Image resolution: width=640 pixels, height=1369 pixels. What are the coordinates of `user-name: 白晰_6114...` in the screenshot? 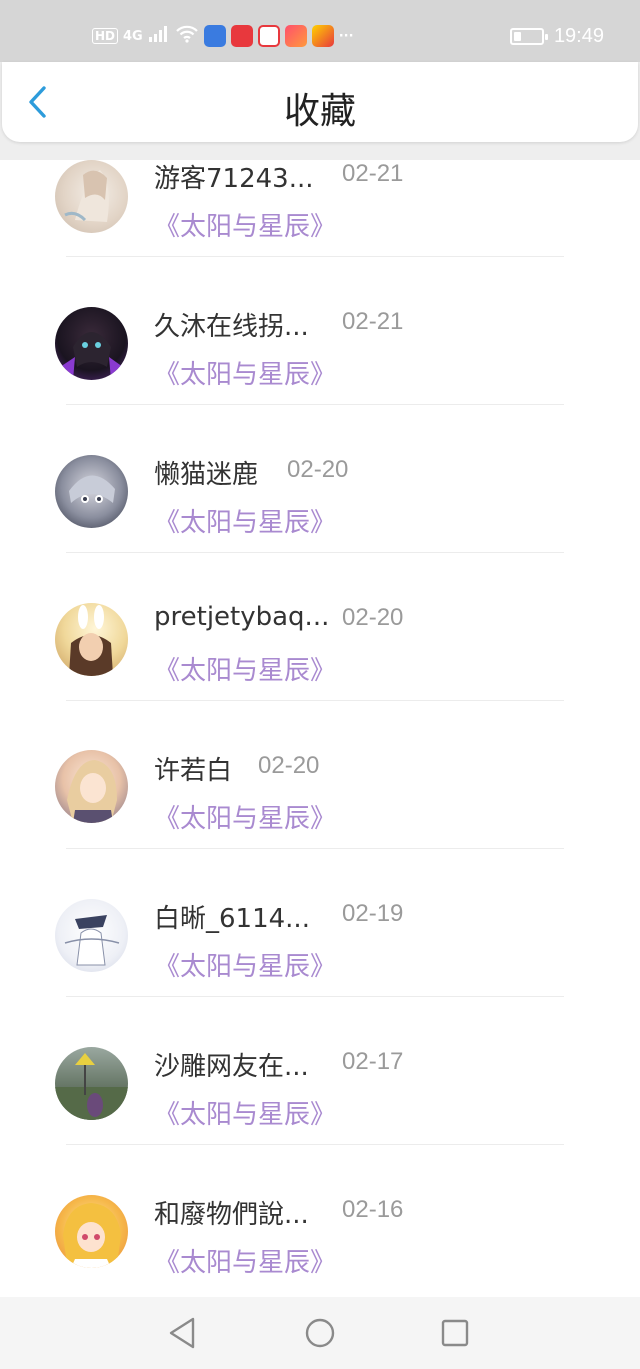 It's located at (232, 919).